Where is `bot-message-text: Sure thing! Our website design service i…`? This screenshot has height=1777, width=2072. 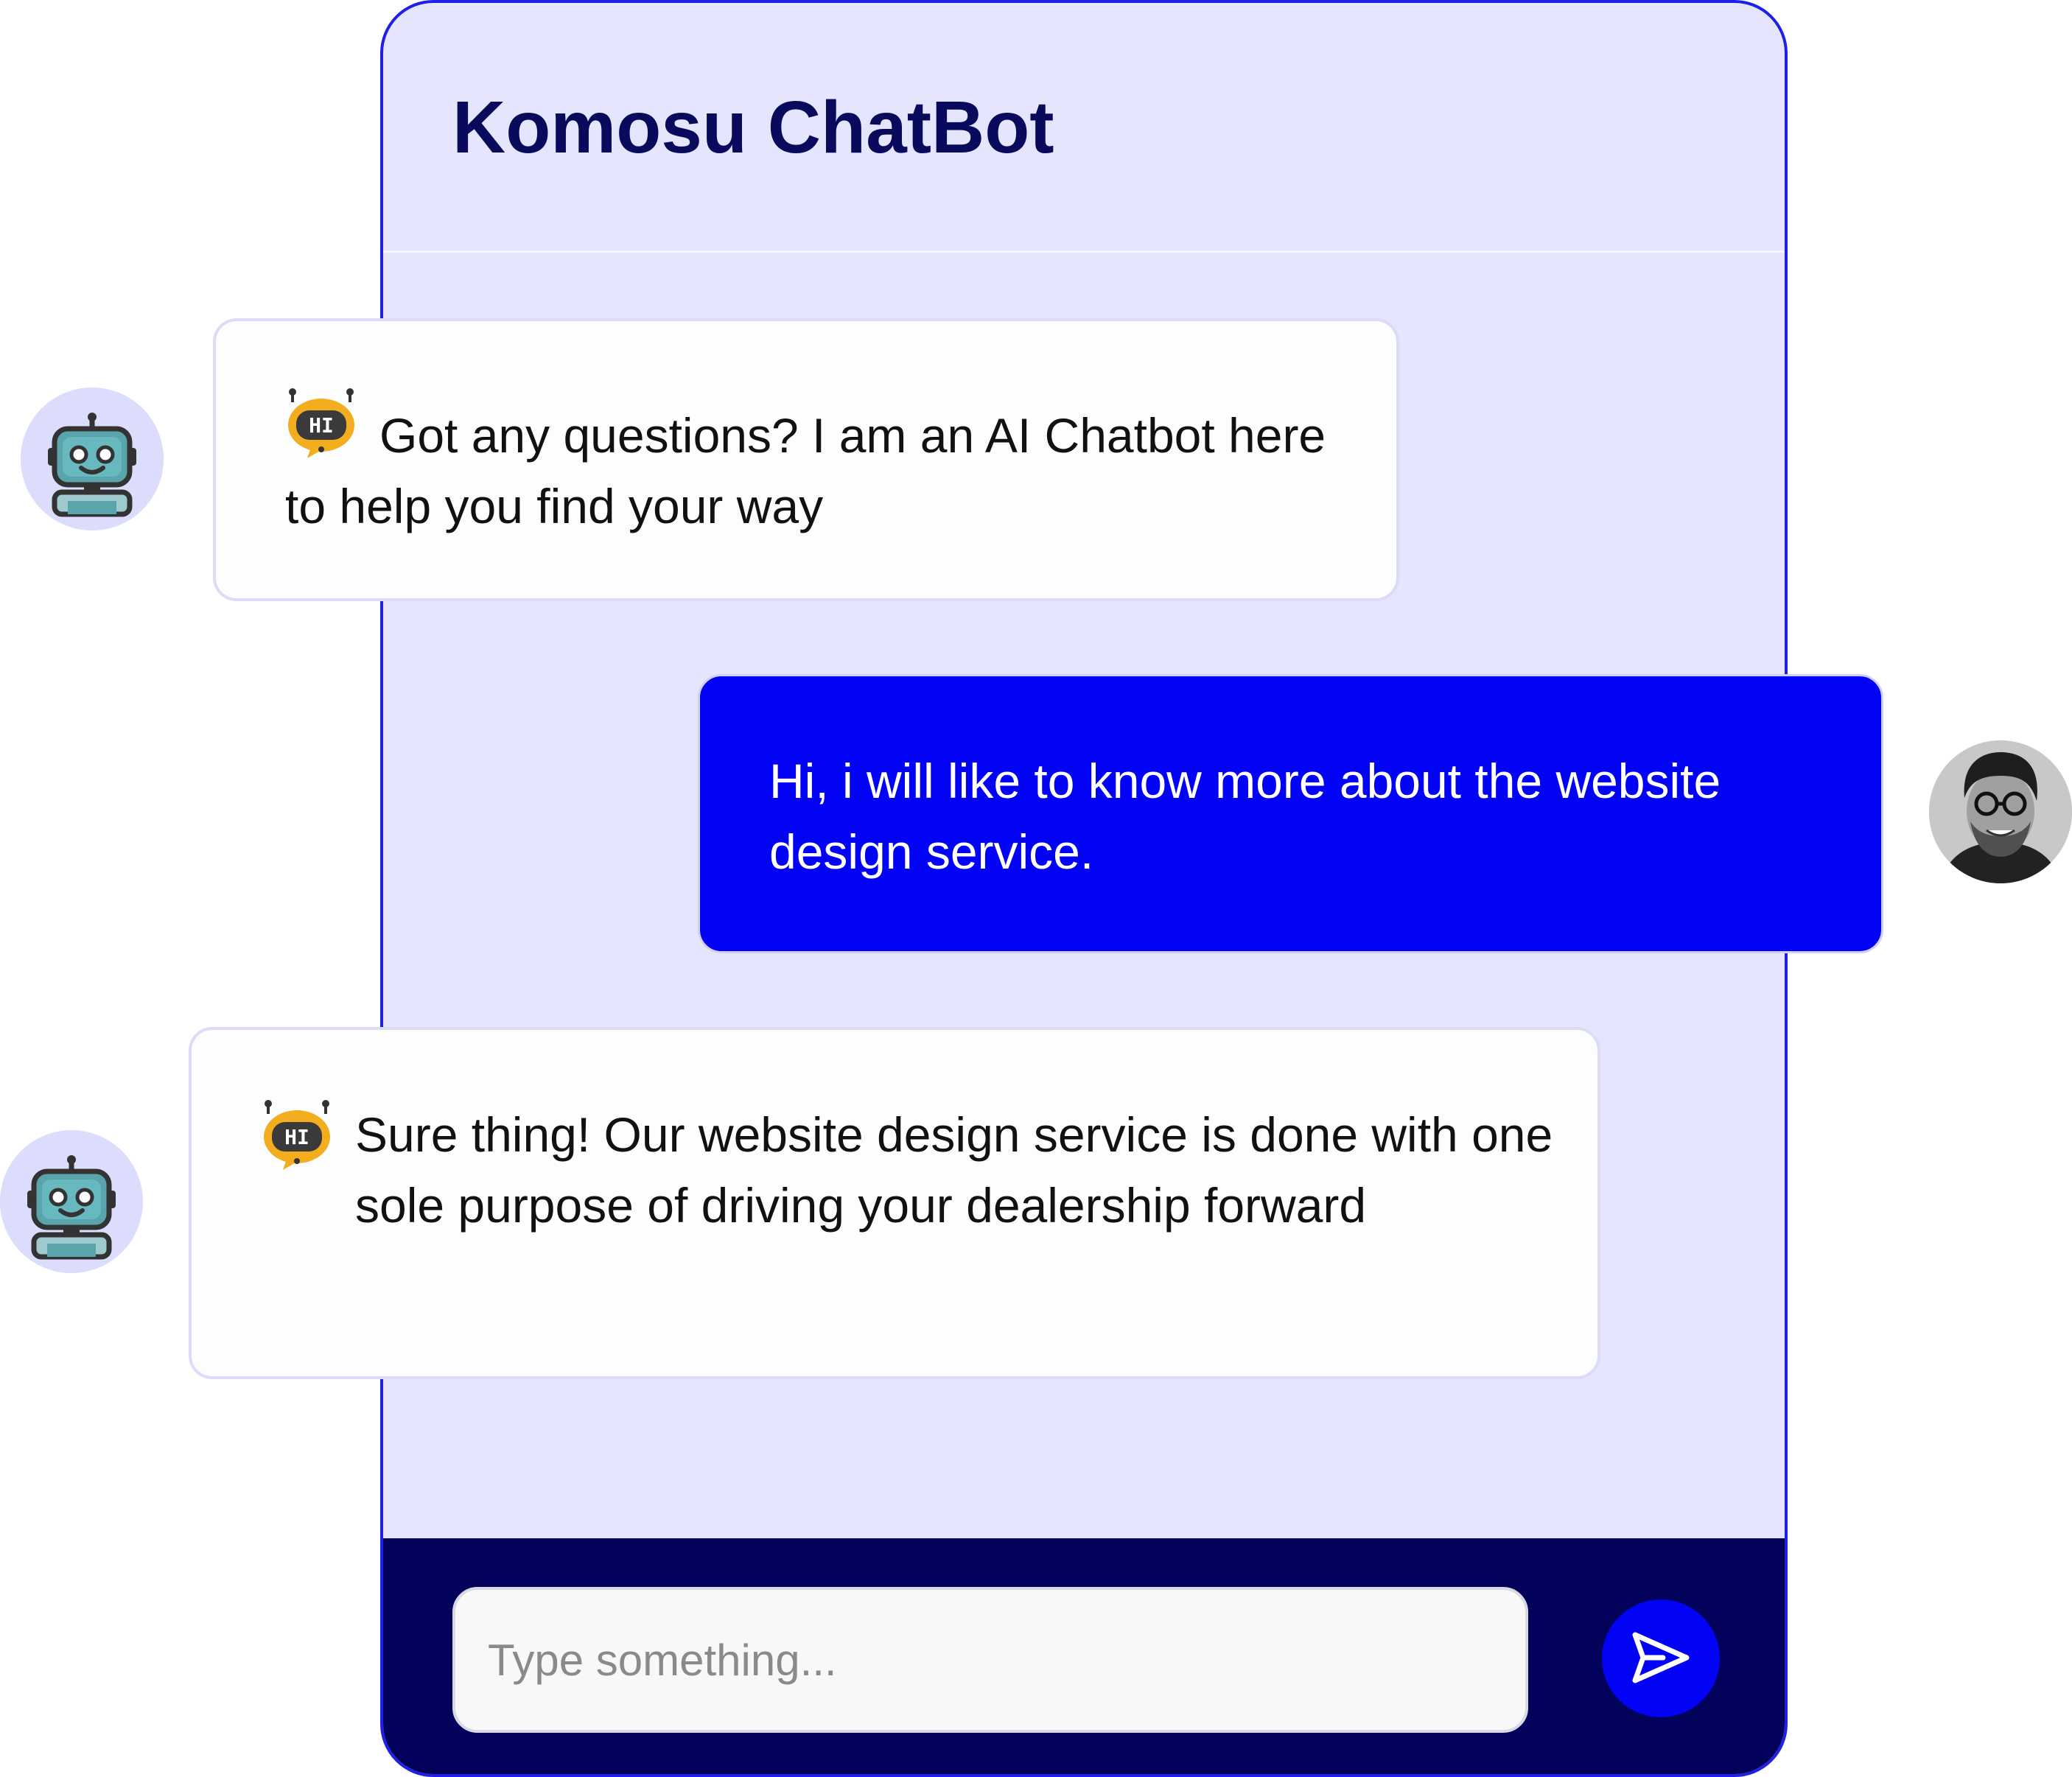 bot-message-text: Sure thing! Our website design service i… is located at coordinates (954, 1170).